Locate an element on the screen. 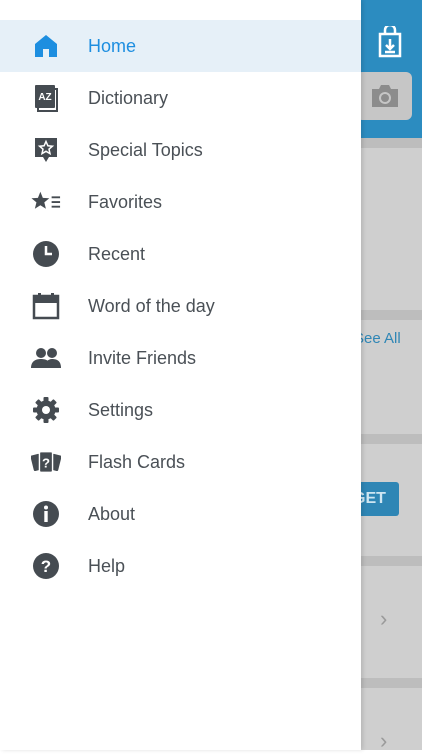 The width and height of the screenshot is (422, 754). info-icon is located at coordinates (46, 514).